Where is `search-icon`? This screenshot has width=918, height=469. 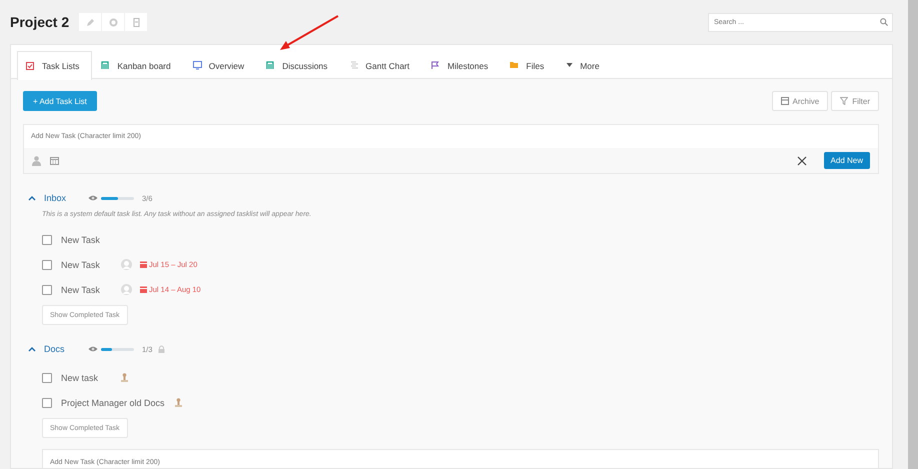 search-icon is located at coordinates (884, 22).